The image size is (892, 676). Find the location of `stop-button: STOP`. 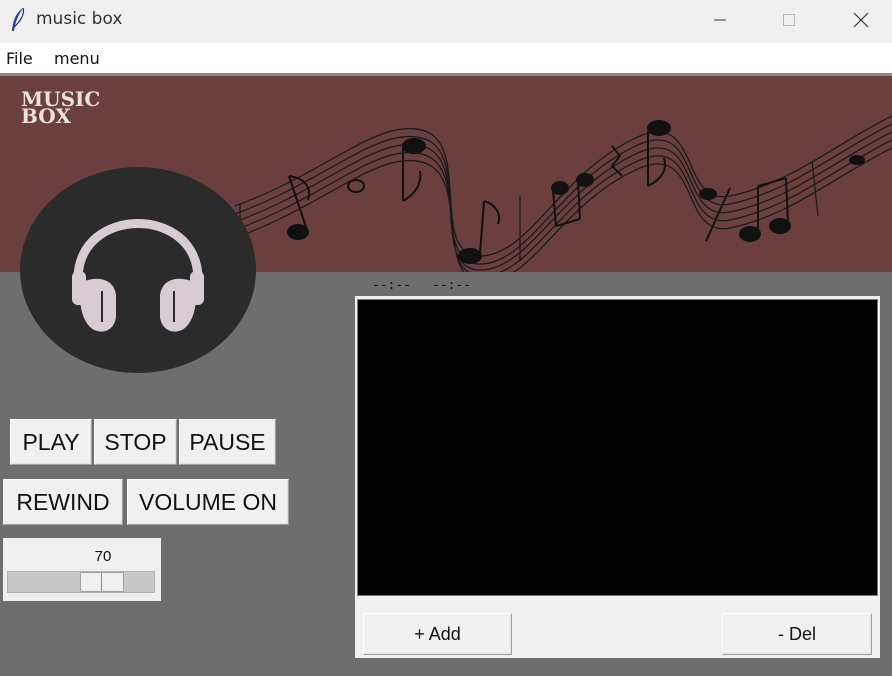

stop-button: STOP is located at coordinates (135, 442).